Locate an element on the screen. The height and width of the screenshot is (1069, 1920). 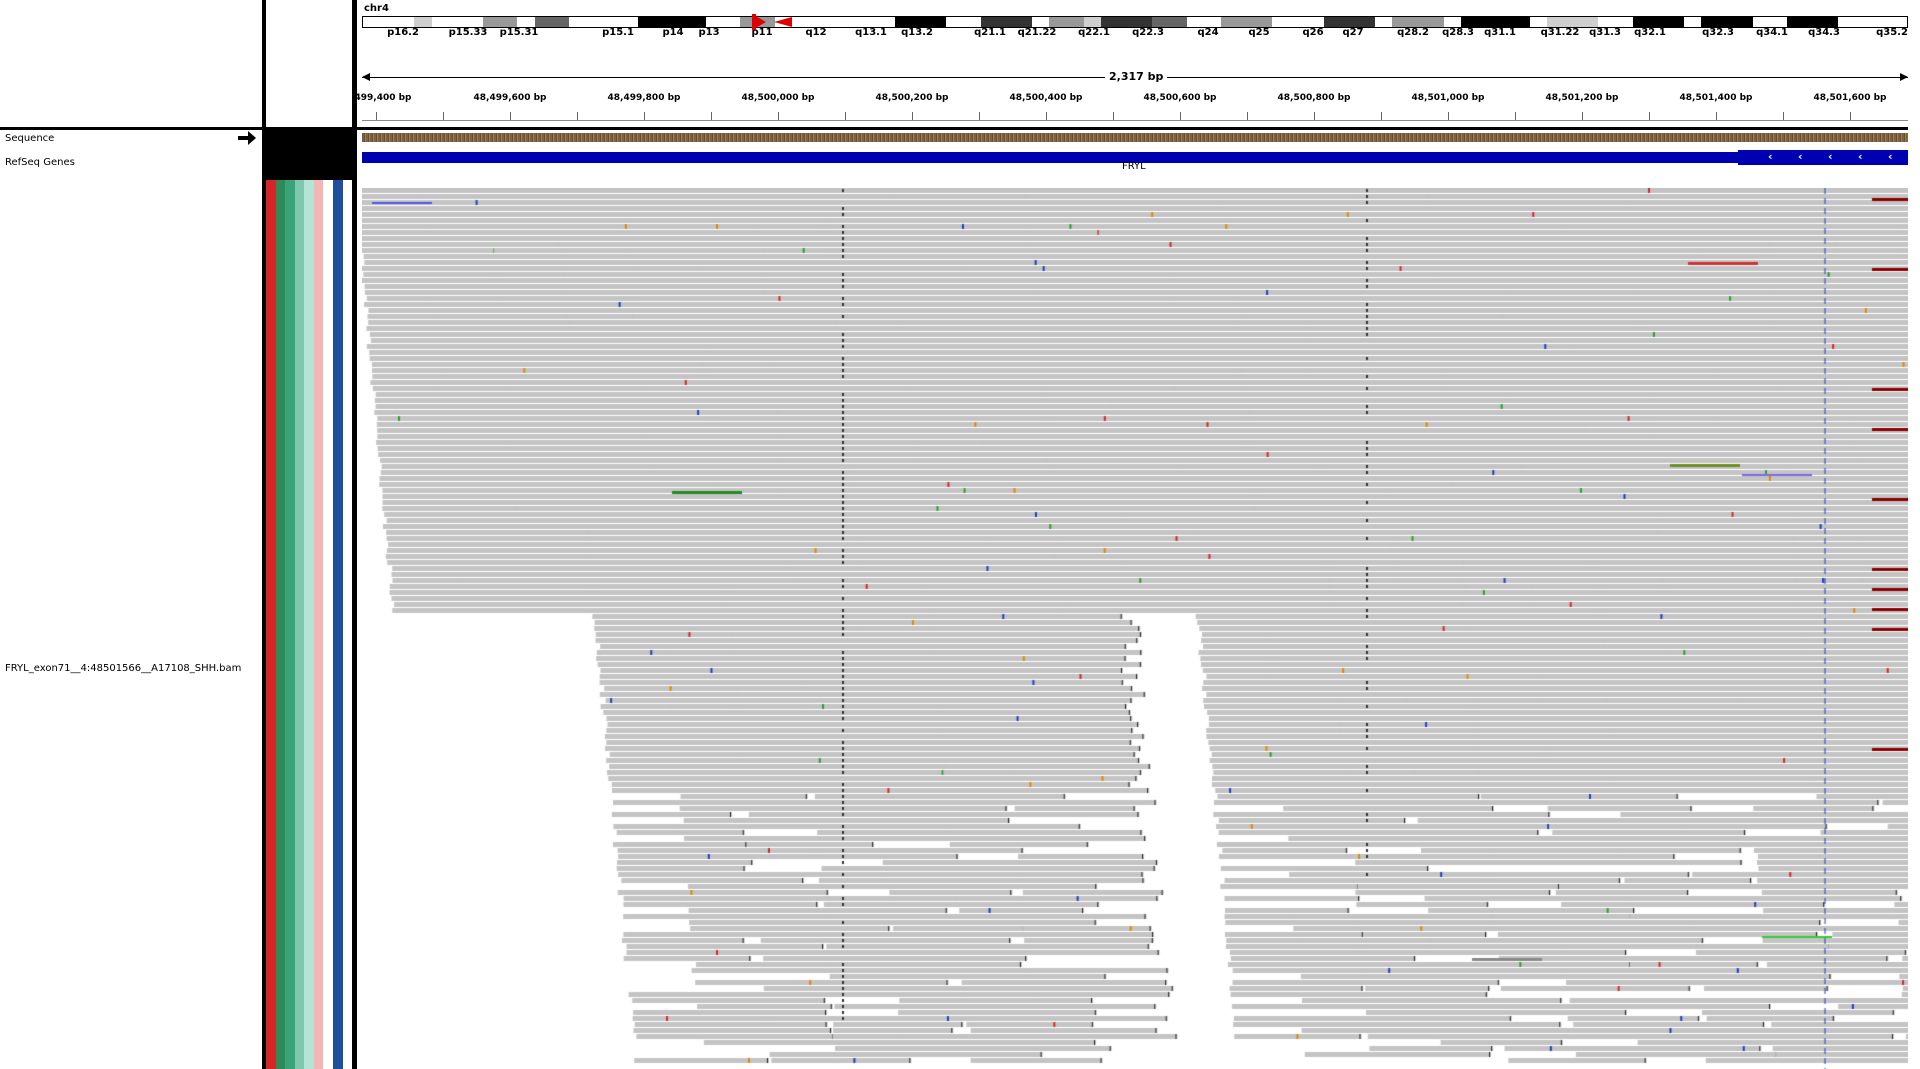
band-label: q35.2 is located at coordinates (1892, 32).